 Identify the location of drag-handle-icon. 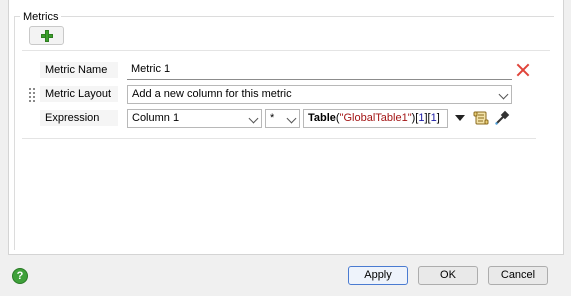
(32, 95).